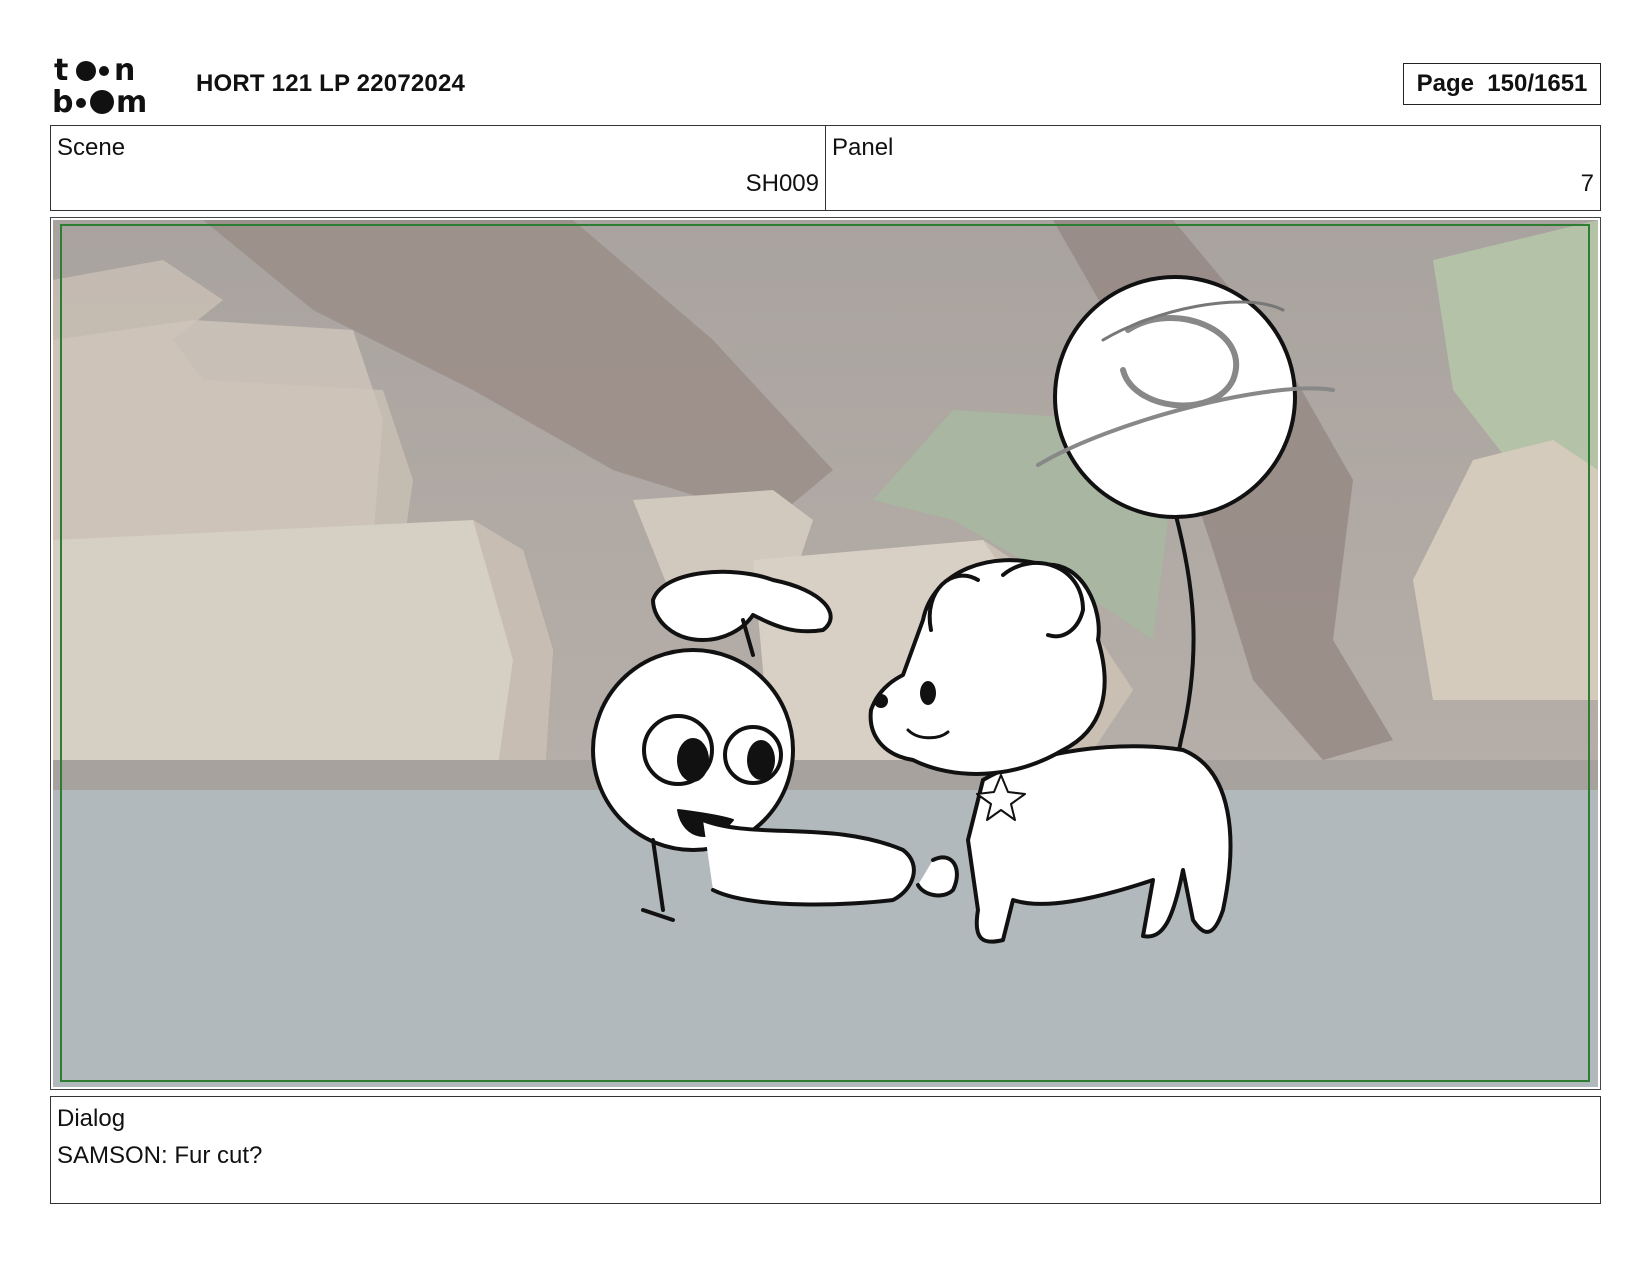  What do you see at coordinates (825, 1150) in the screenshot?
I see `dialog-box: Dialog SAMSON: Fur cut?` at bounding box center [825, 1150].